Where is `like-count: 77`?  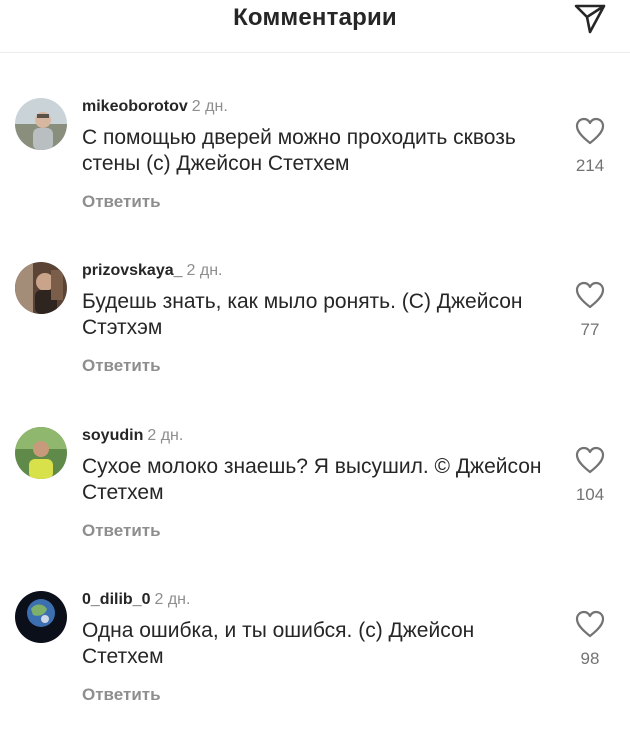
like-count: 77 is located at coordinates (590, 329).